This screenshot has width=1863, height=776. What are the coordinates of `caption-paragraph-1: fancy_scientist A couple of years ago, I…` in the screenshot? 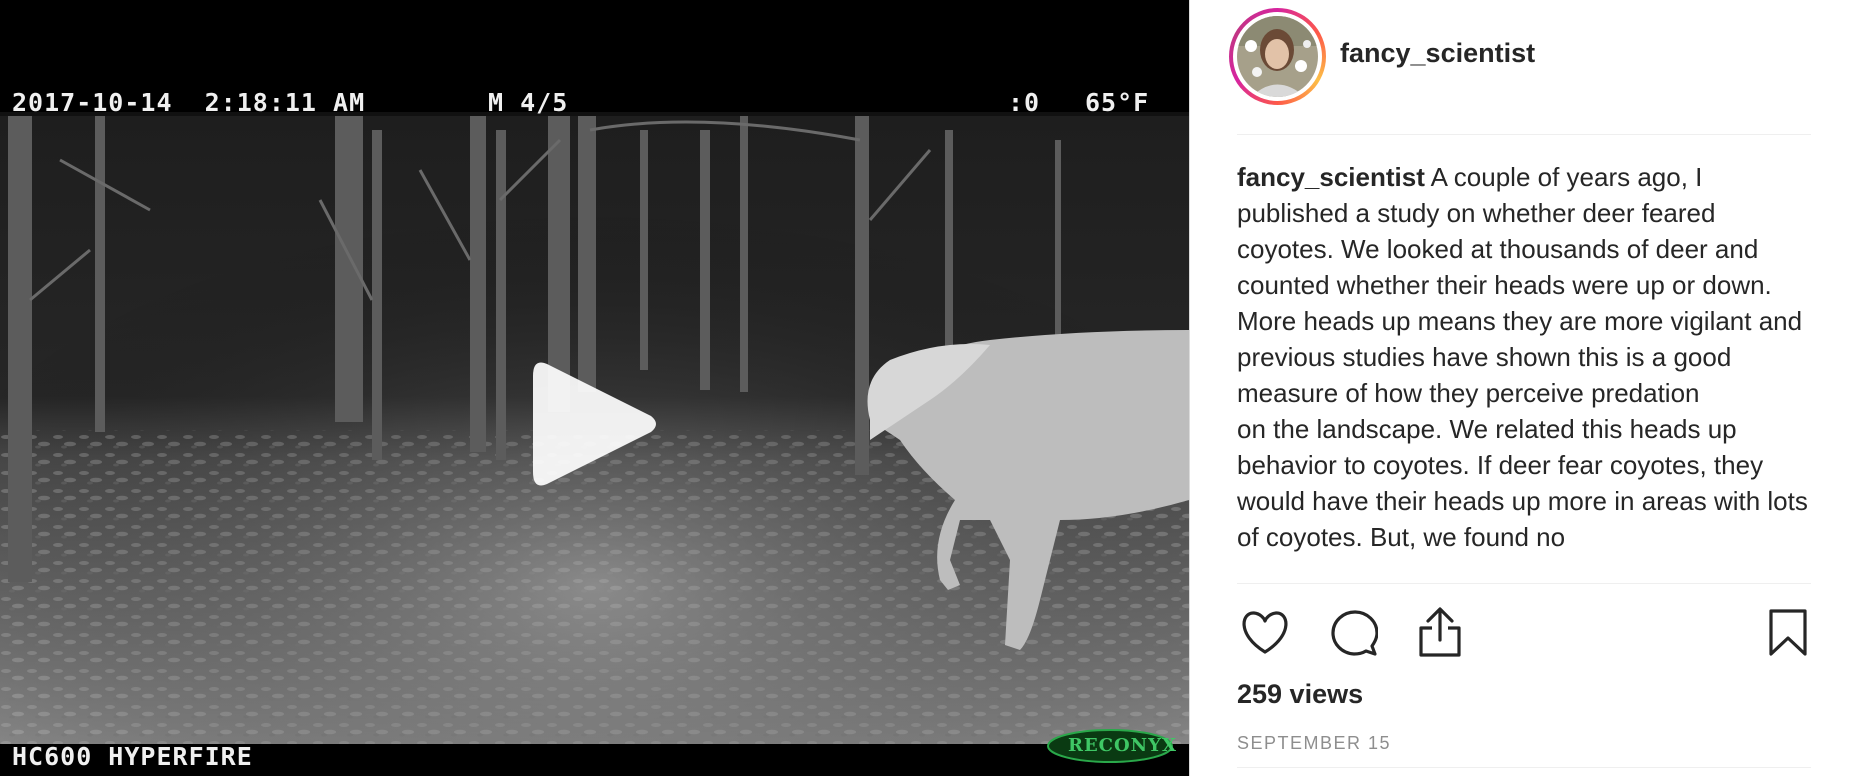 It's located at (1524, 285).